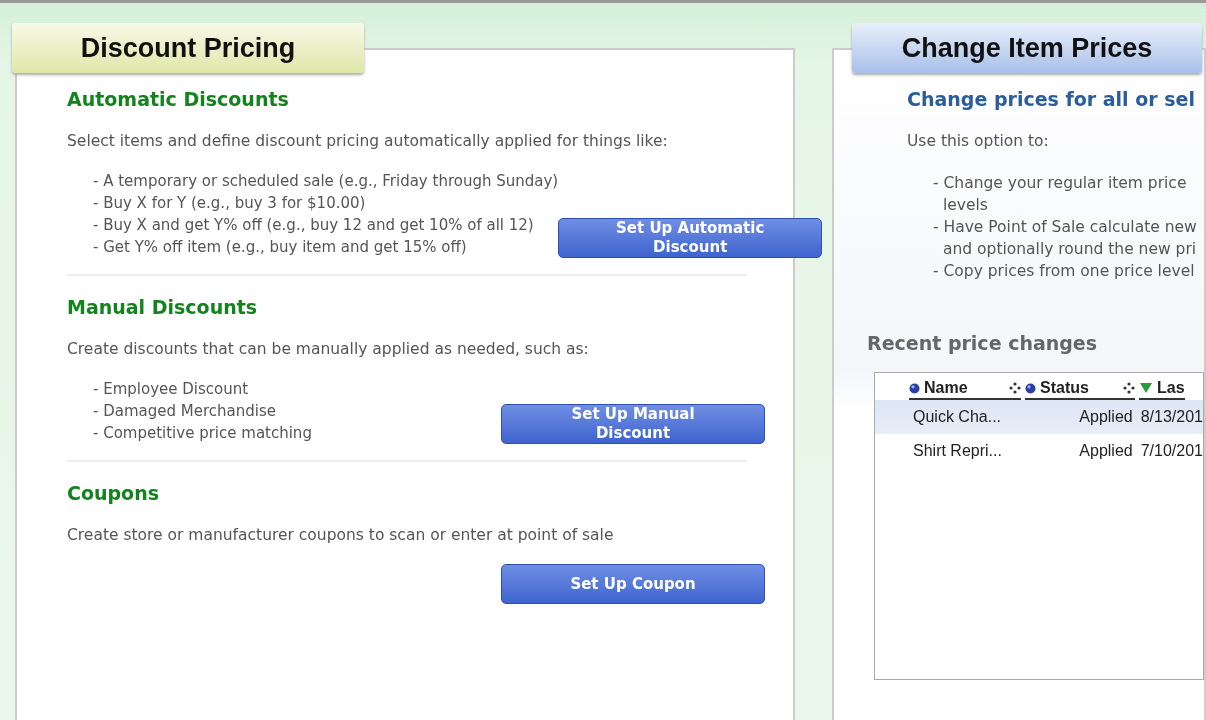  I want to click on column-header: Las, so click(1171, 388).